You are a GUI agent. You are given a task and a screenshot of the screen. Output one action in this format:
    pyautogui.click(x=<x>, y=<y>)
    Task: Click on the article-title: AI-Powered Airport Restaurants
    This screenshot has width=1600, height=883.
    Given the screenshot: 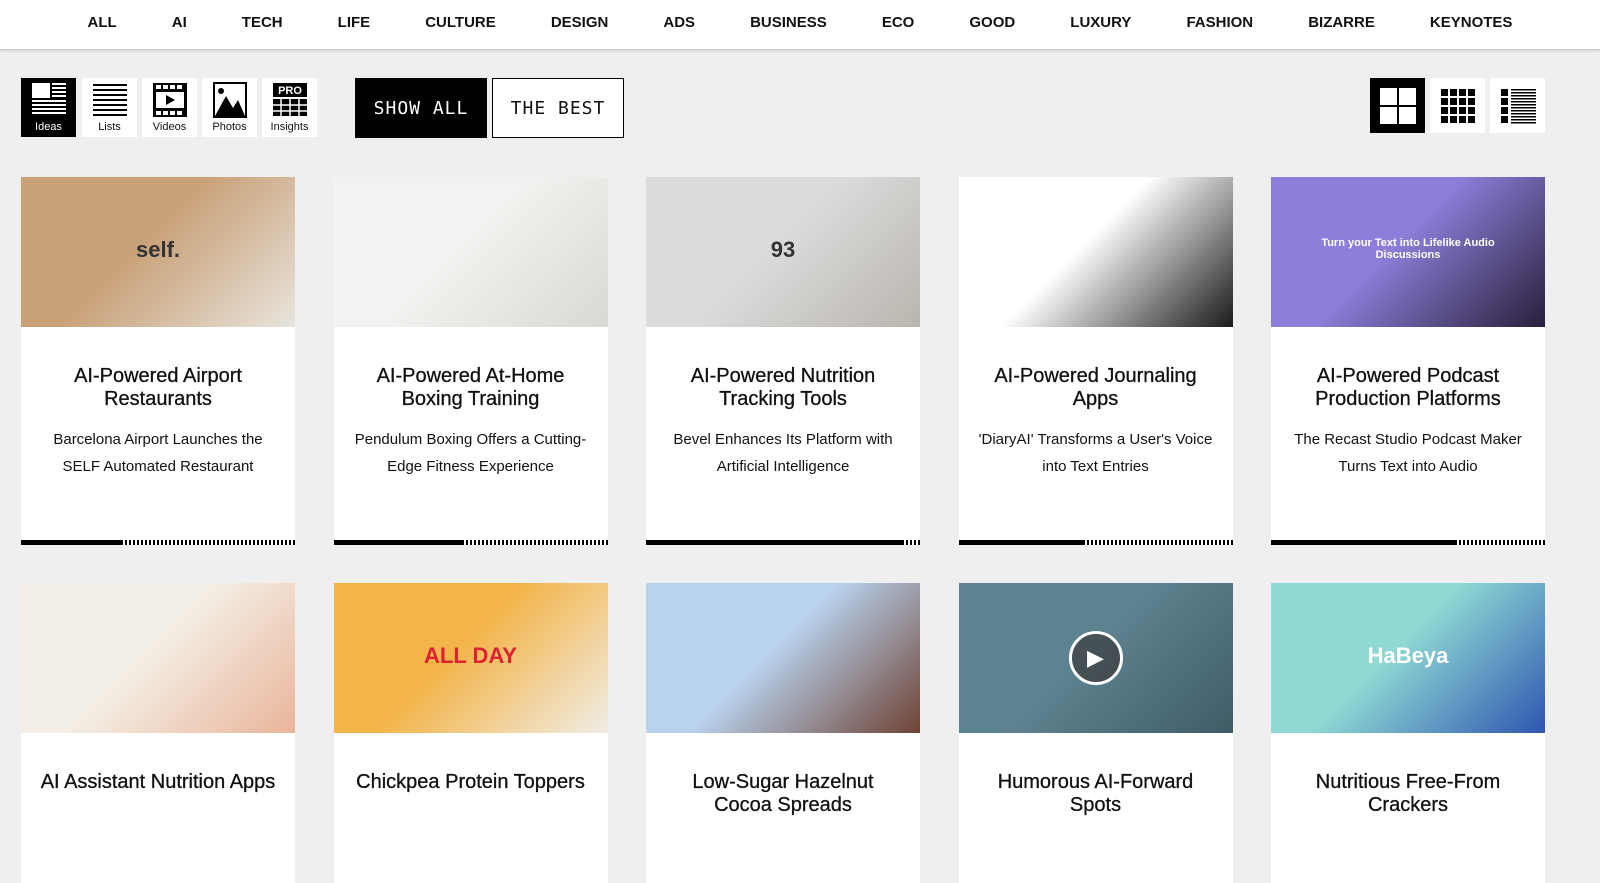 What is the action you would take?
    pyautogui.click(x=158, y=388)
    